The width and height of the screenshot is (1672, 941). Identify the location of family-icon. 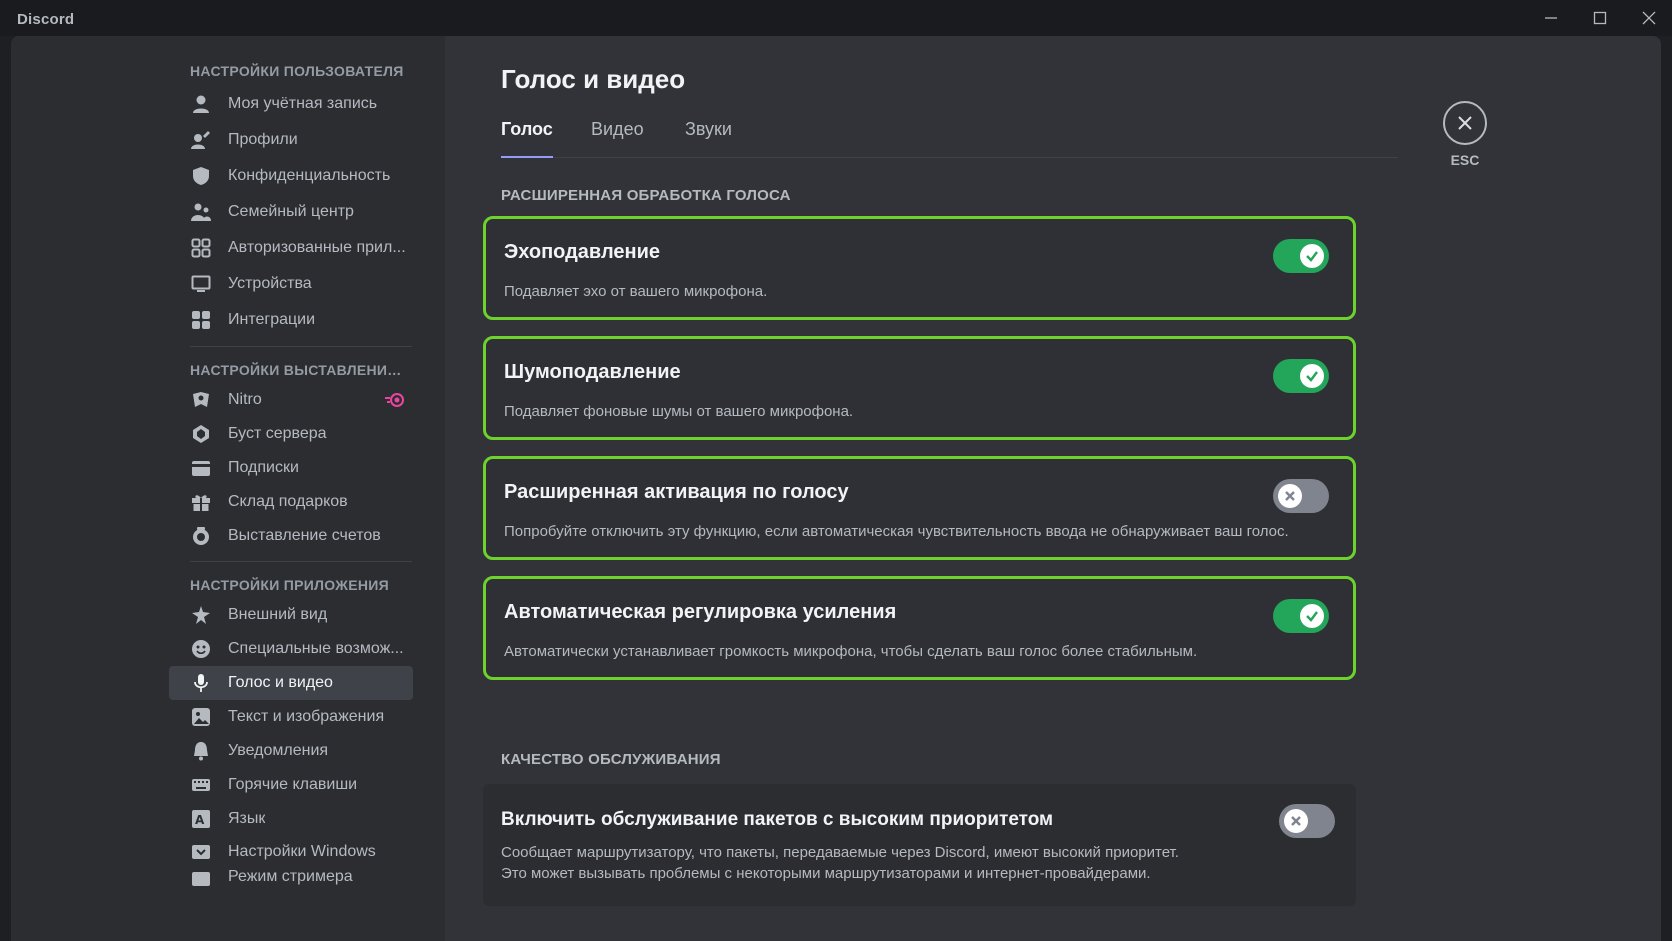
(201, 212).